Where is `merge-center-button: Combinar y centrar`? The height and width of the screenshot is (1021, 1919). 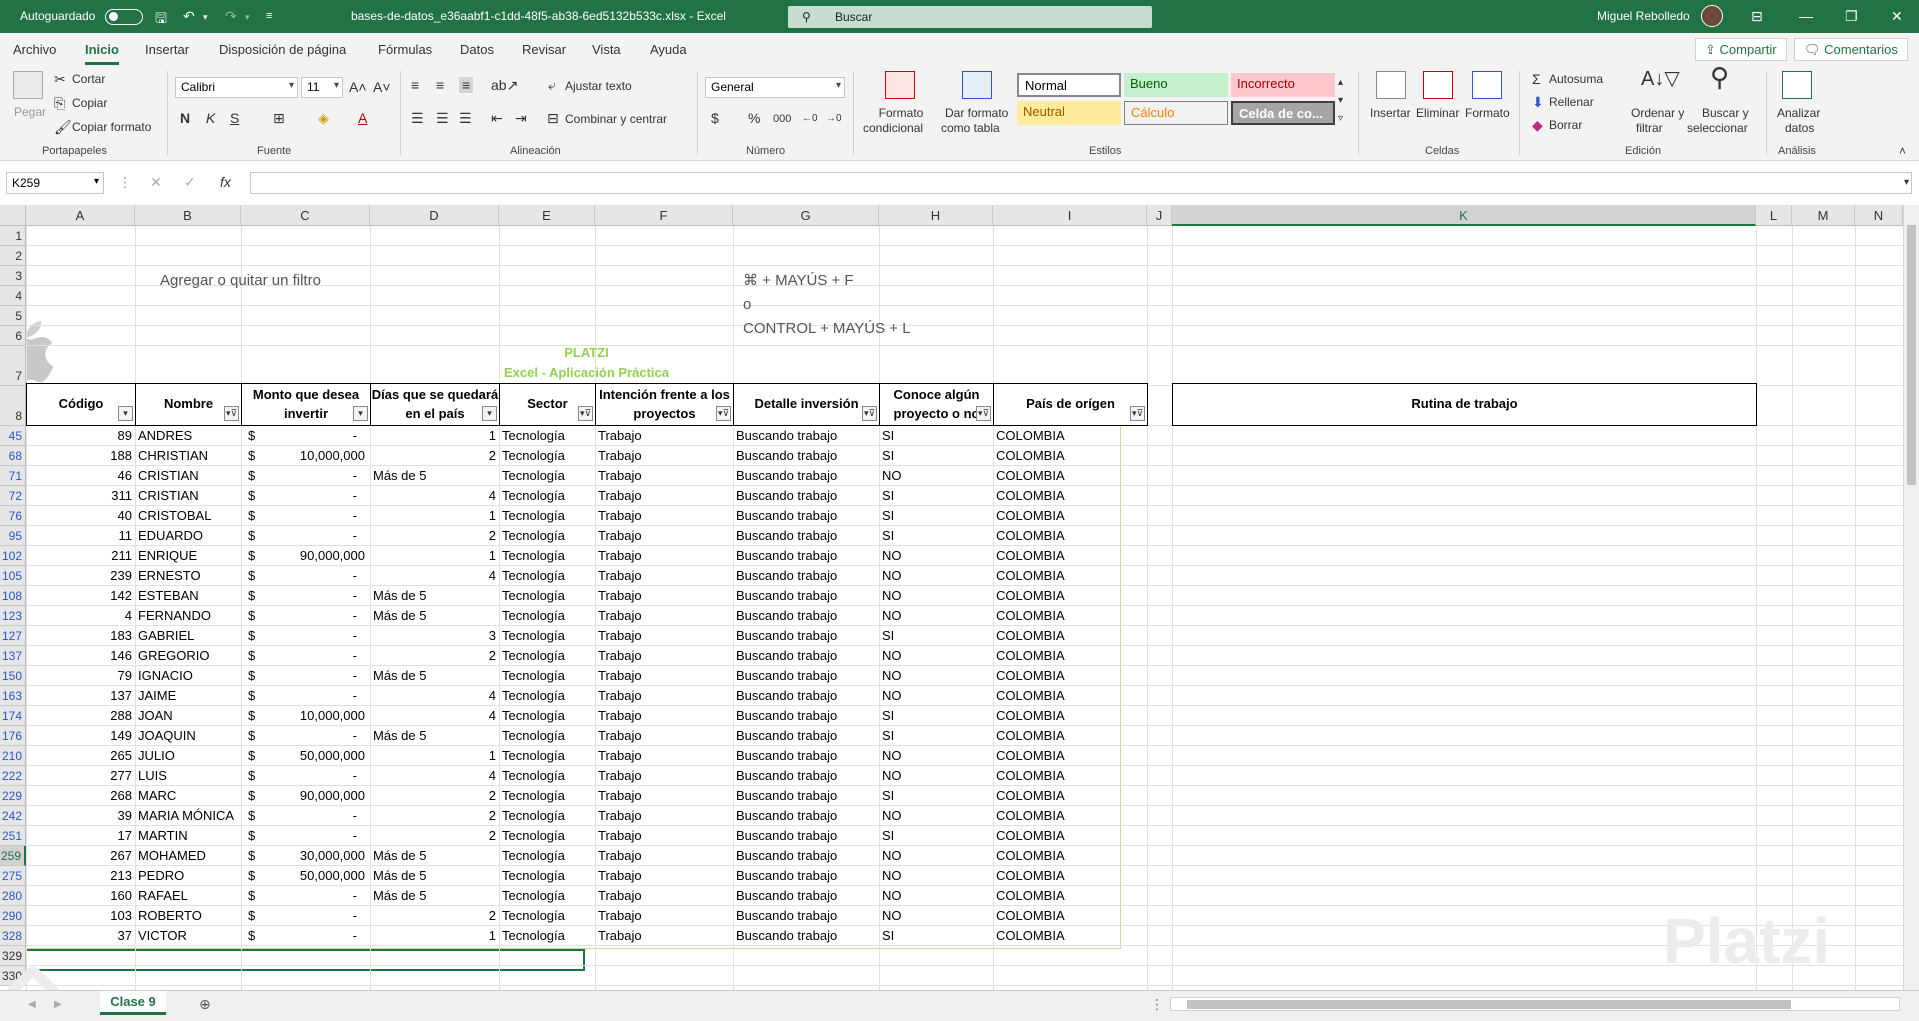 merge-center-button: Combinar y centrar is located at coordinates (616, 119).